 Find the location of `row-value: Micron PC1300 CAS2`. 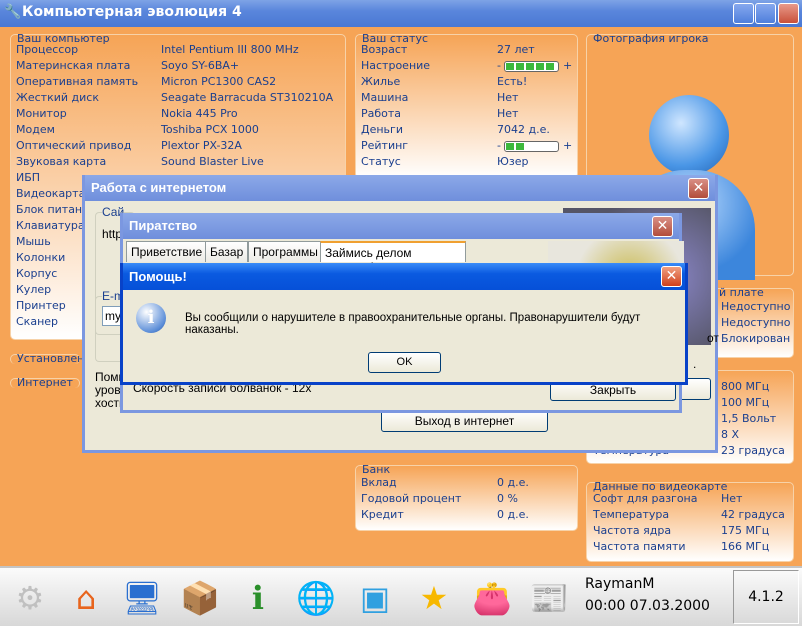

row-value: Micron PC1300 CAS2 is located at coordinates (219, 81).